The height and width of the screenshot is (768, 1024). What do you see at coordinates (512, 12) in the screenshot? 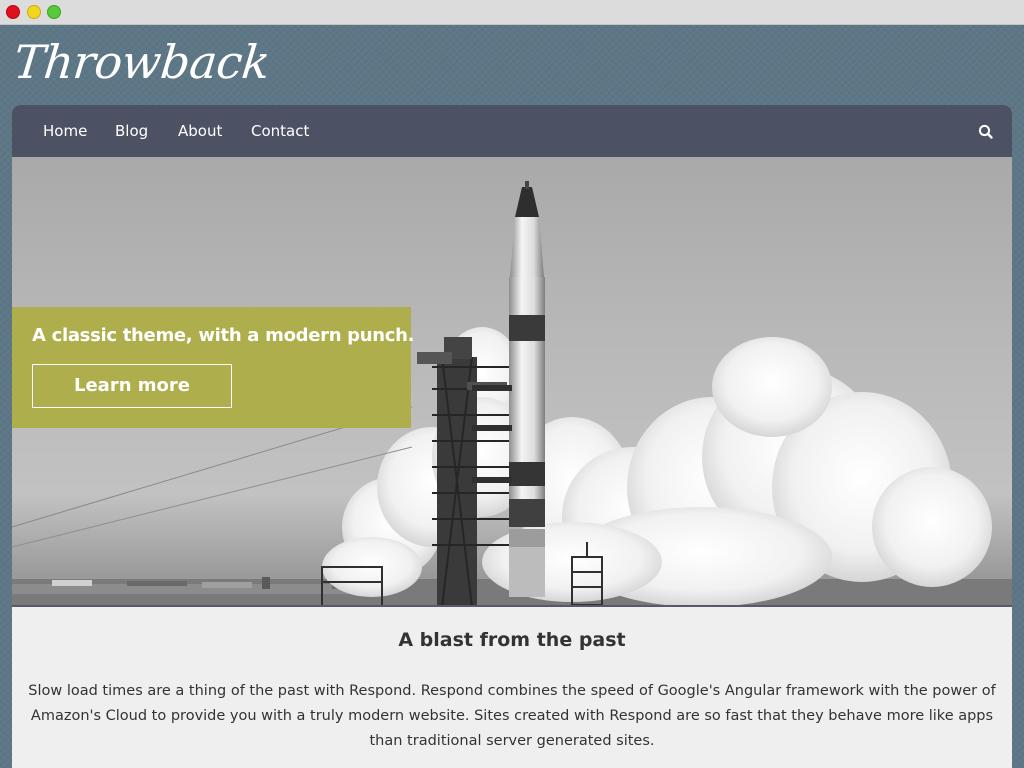
I see `window-titlebar` at bounding box center [512, 12].